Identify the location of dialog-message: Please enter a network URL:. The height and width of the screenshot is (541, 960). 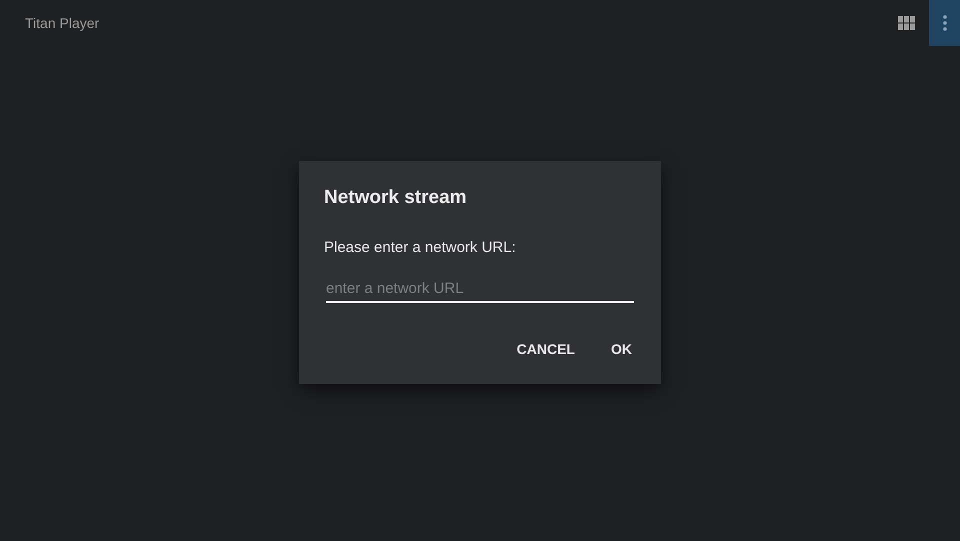
(420, 247).